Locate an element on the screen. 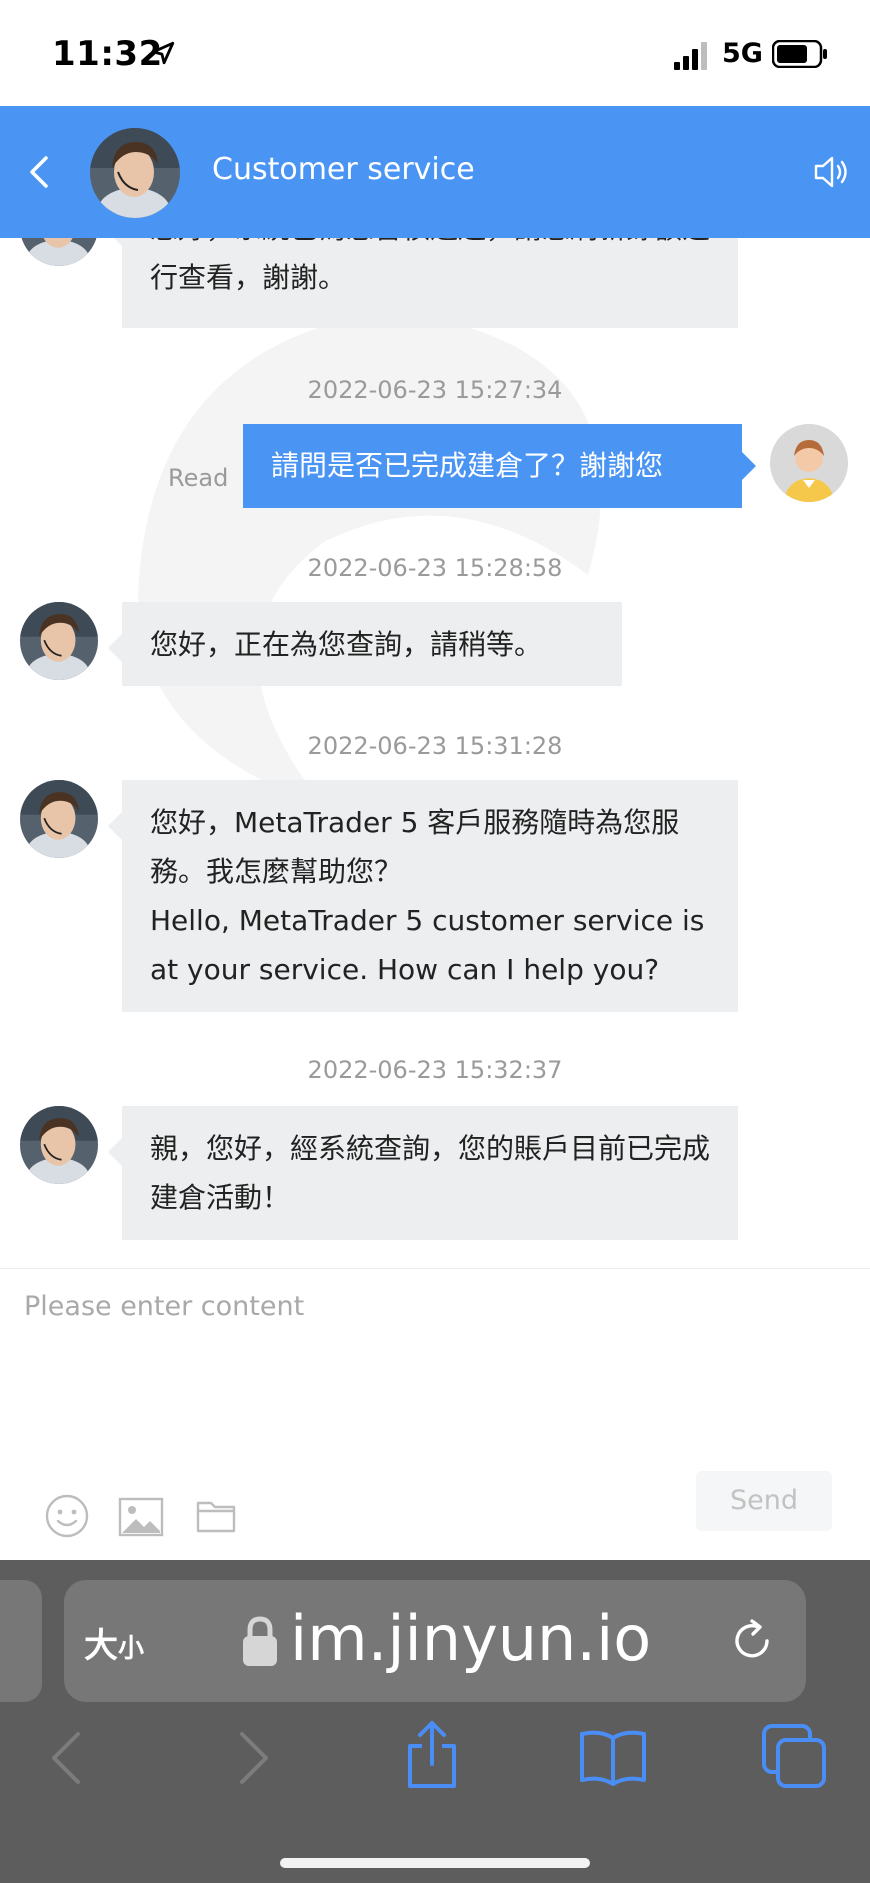 This screenshot has width=870, height=1883. message-timestamp: 2022-06-23 15:32:37 is located at coordinates (435, 1070).